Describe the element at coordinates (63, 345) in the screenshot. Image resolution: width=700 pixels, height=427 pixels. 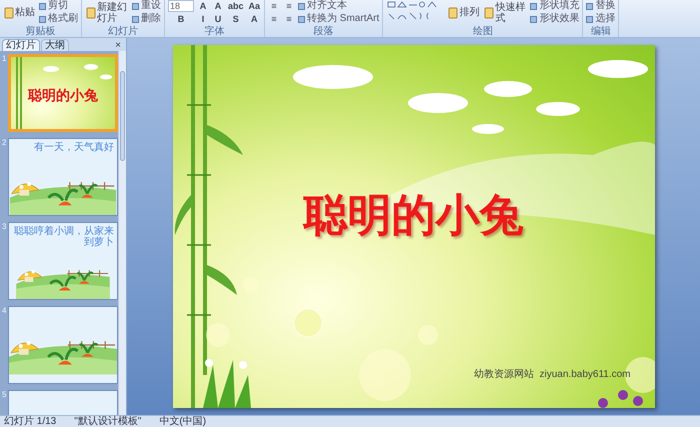
I see `slide-thumbnail` at that location.